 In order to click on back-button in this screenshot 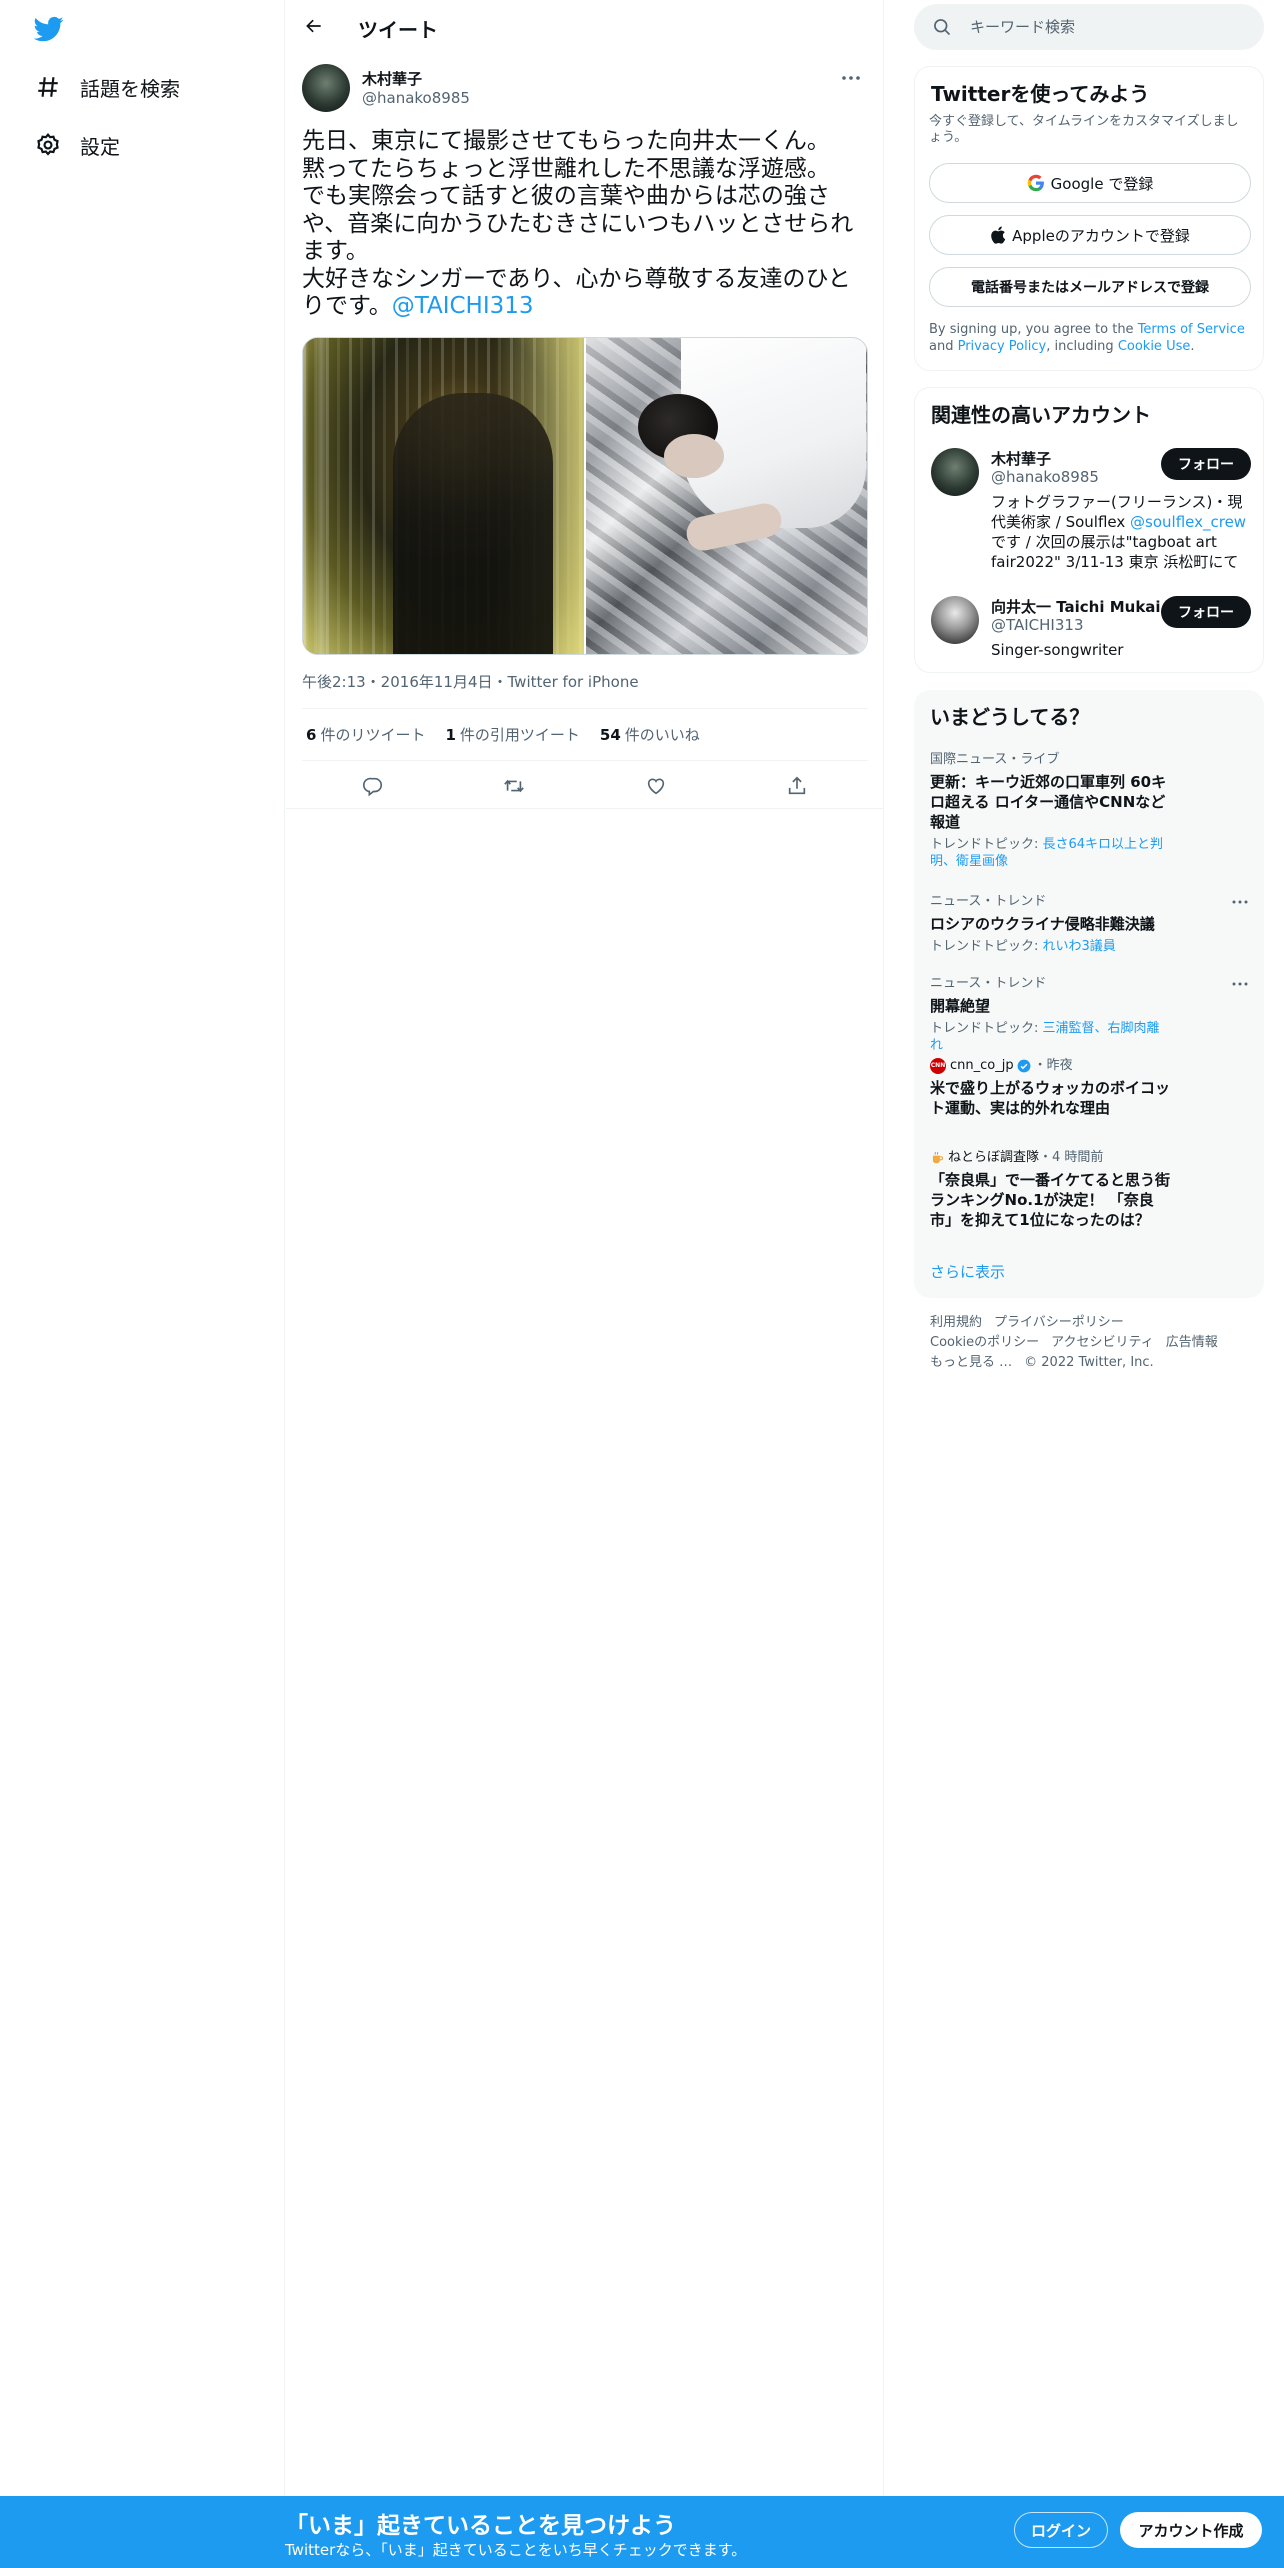, I will do `click(314, 26)`.